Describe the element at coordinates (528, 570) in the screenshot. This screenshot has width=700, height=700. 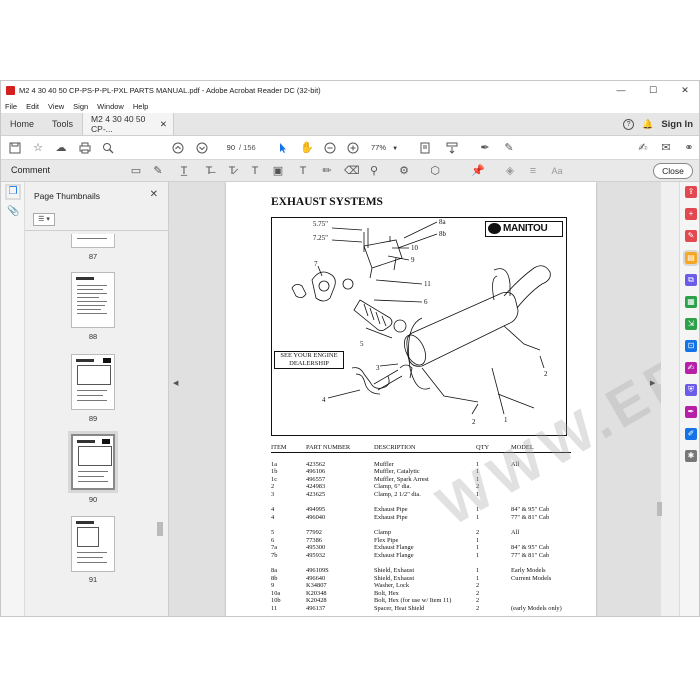
I see `cell-model: Early Models` at that location.